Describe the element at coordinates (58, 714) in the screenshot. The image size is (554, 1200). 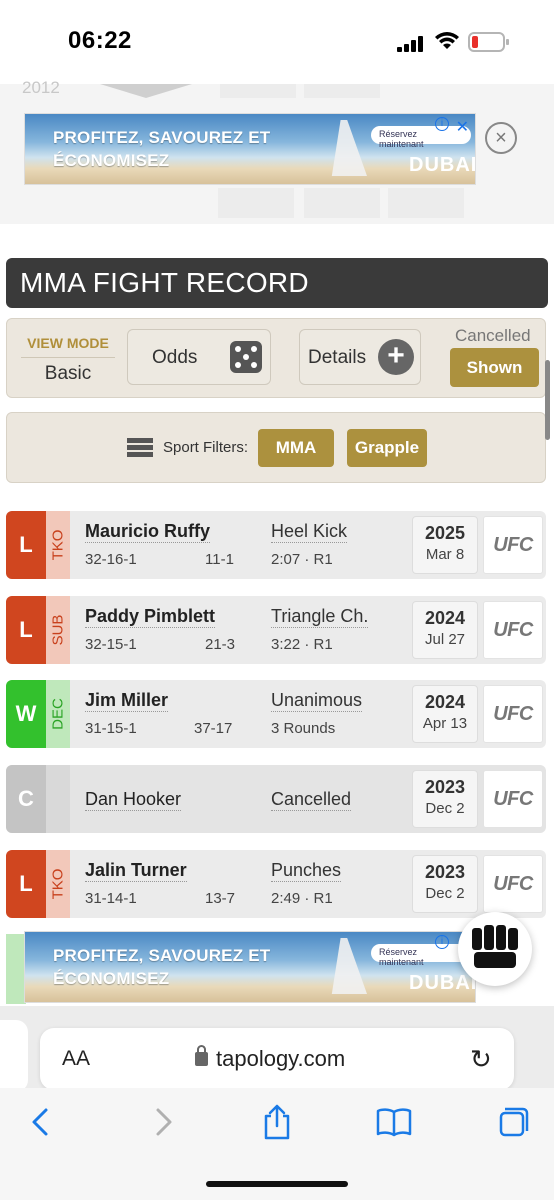
I see `method-badge: DEC` at that location.